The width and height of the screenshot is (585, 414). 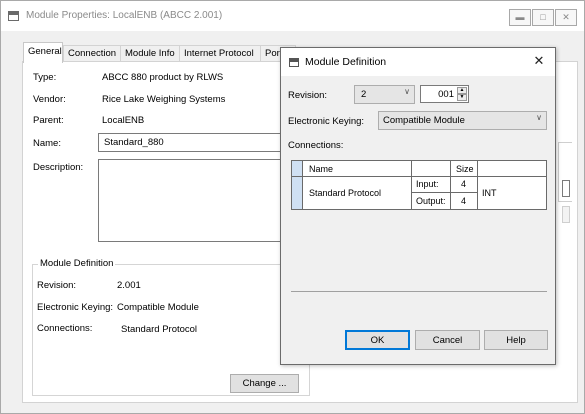 I want to click on maximize-button: □, so click(x=543, y=17).